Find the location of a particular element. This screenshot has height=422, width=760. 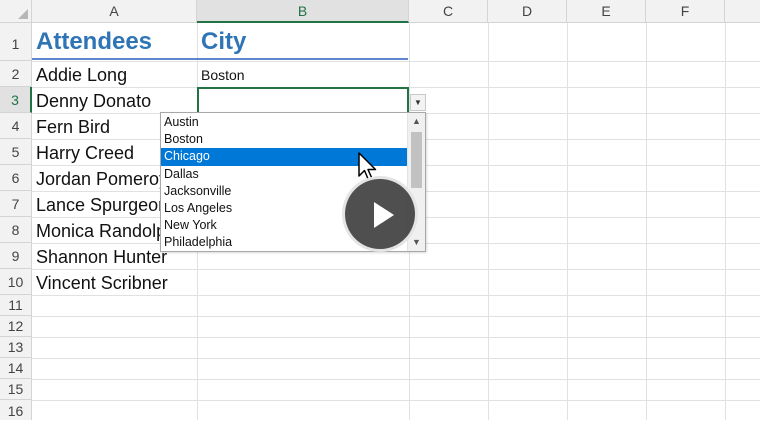

column-header-f: F is located at coordinates (685, 11).